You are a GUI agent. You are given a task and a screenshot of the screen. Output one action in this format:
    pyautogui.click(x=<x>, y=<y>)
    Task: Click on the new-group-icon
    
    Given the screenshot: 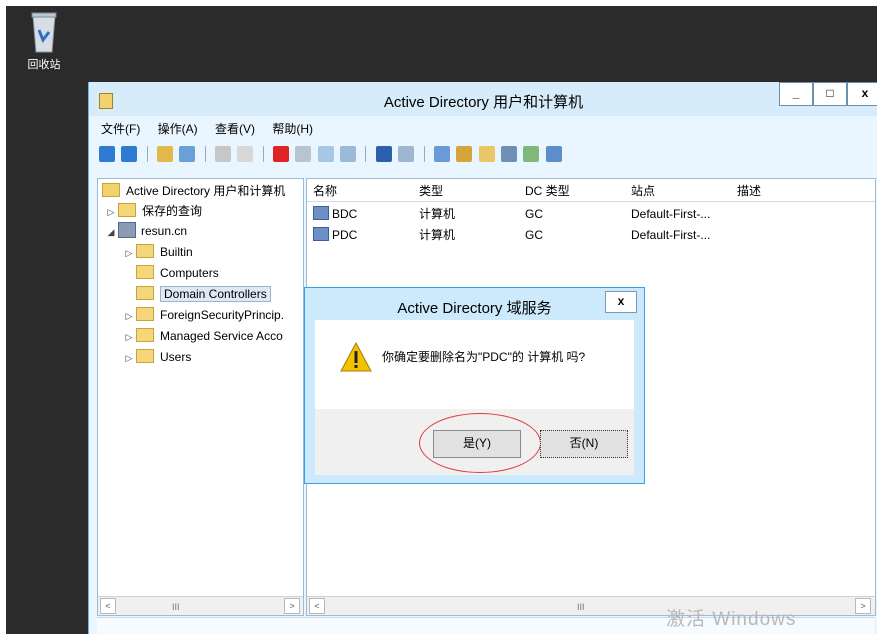 What is the action you would take?
    pyautogui.click(x=464, y=154)
    